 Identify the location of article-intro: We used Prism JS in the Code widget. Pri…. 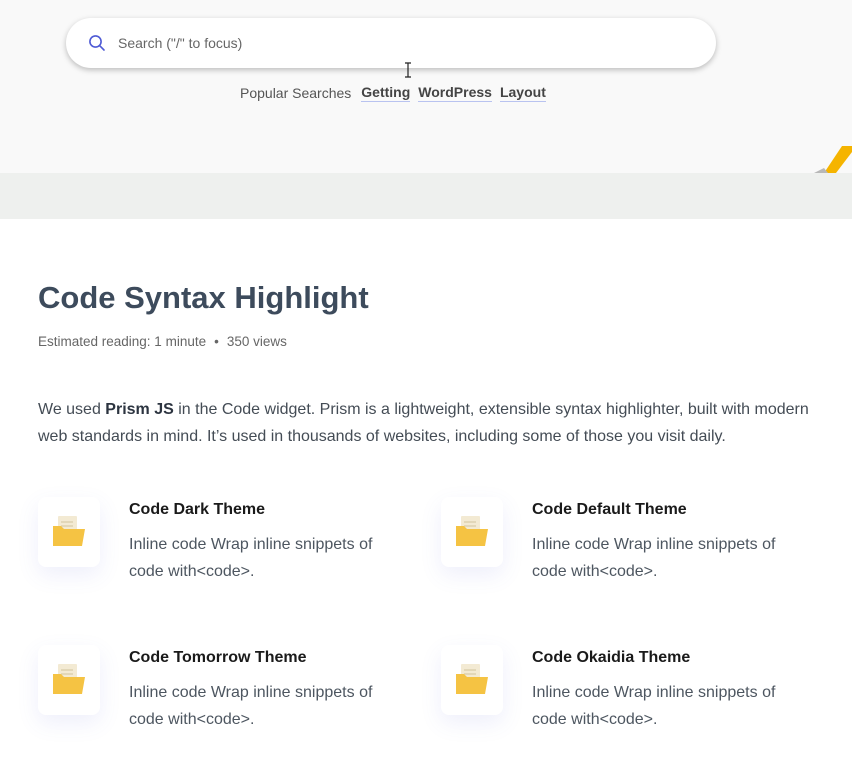
(438, 423).